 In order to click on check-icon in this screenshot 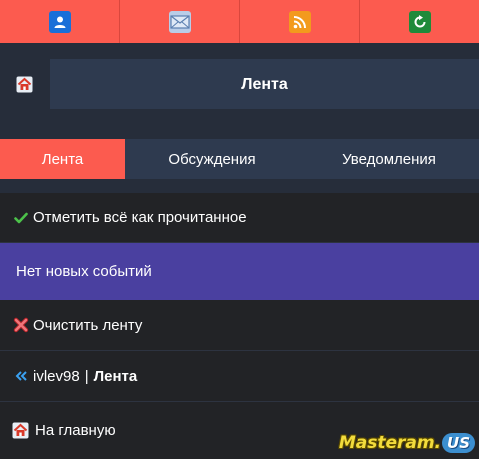, I will do `click(20, 217)`.